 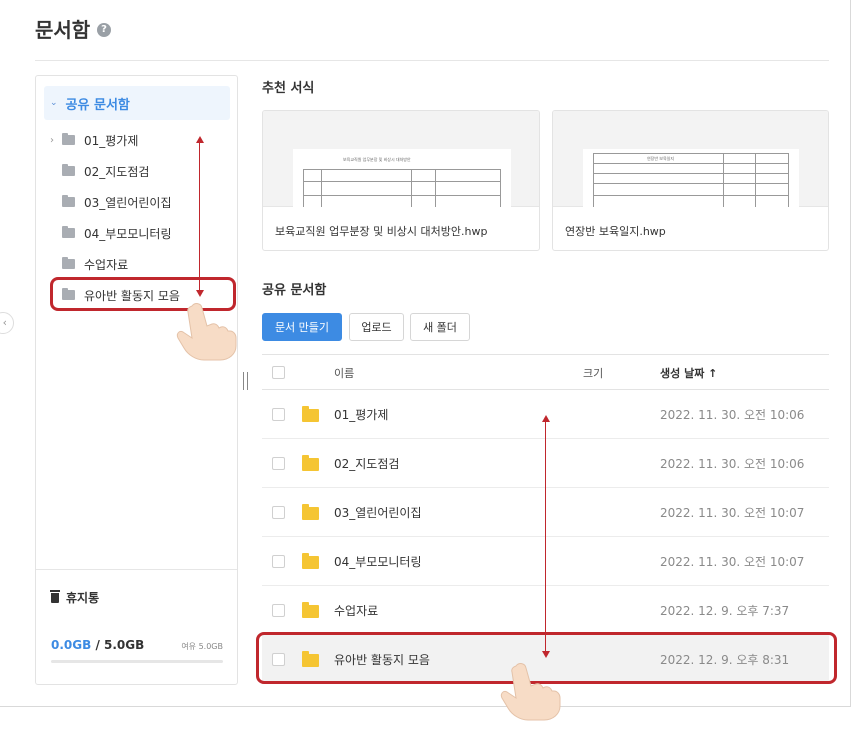 I want to click on new-folder-button: 새 폴더, so click(x=440, y=327).